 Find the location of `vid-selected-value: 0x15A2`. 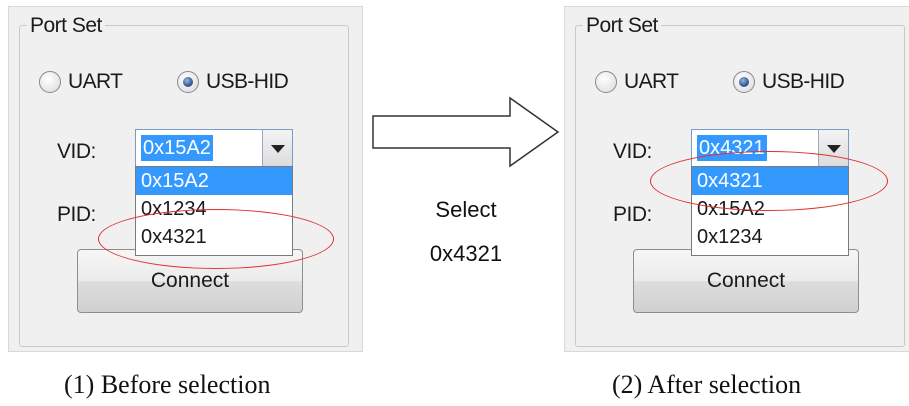

vid-selected-value: 0x15A2 is located at coordinates (177, 148).